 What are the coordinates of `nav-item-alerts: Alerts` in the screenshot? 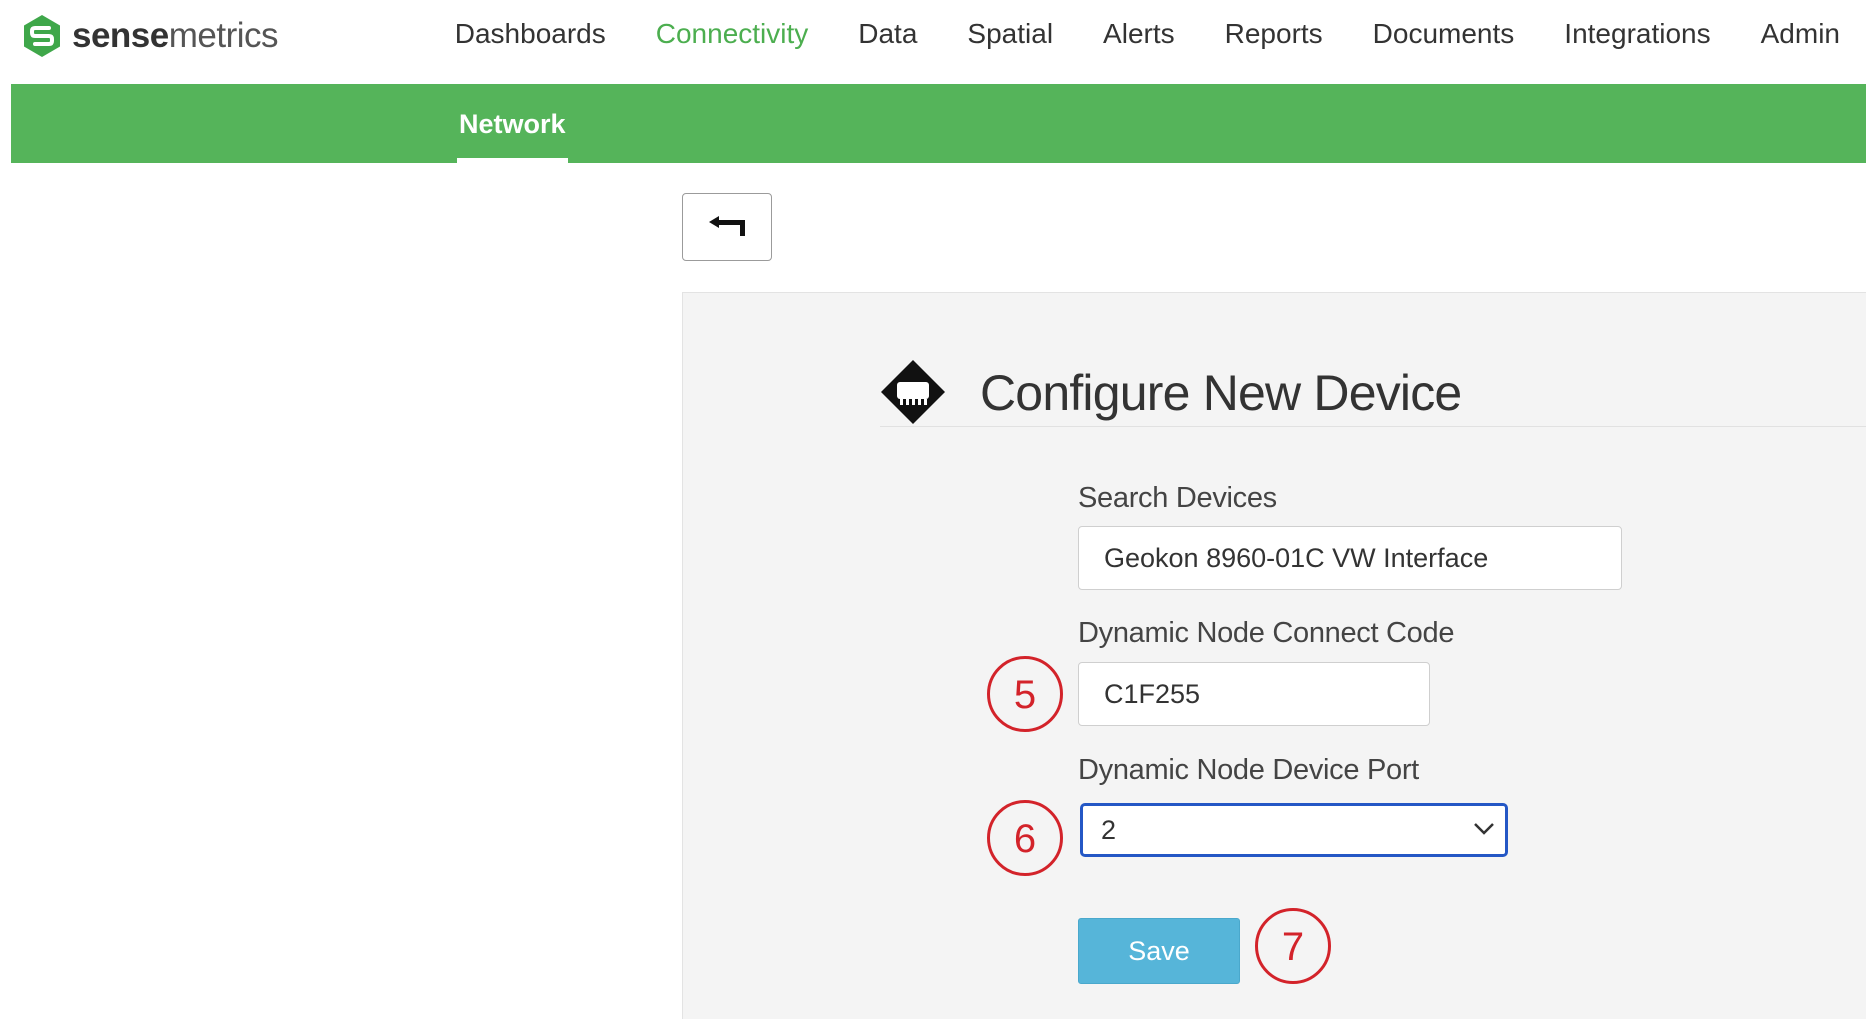 It's located at (1139, 34).